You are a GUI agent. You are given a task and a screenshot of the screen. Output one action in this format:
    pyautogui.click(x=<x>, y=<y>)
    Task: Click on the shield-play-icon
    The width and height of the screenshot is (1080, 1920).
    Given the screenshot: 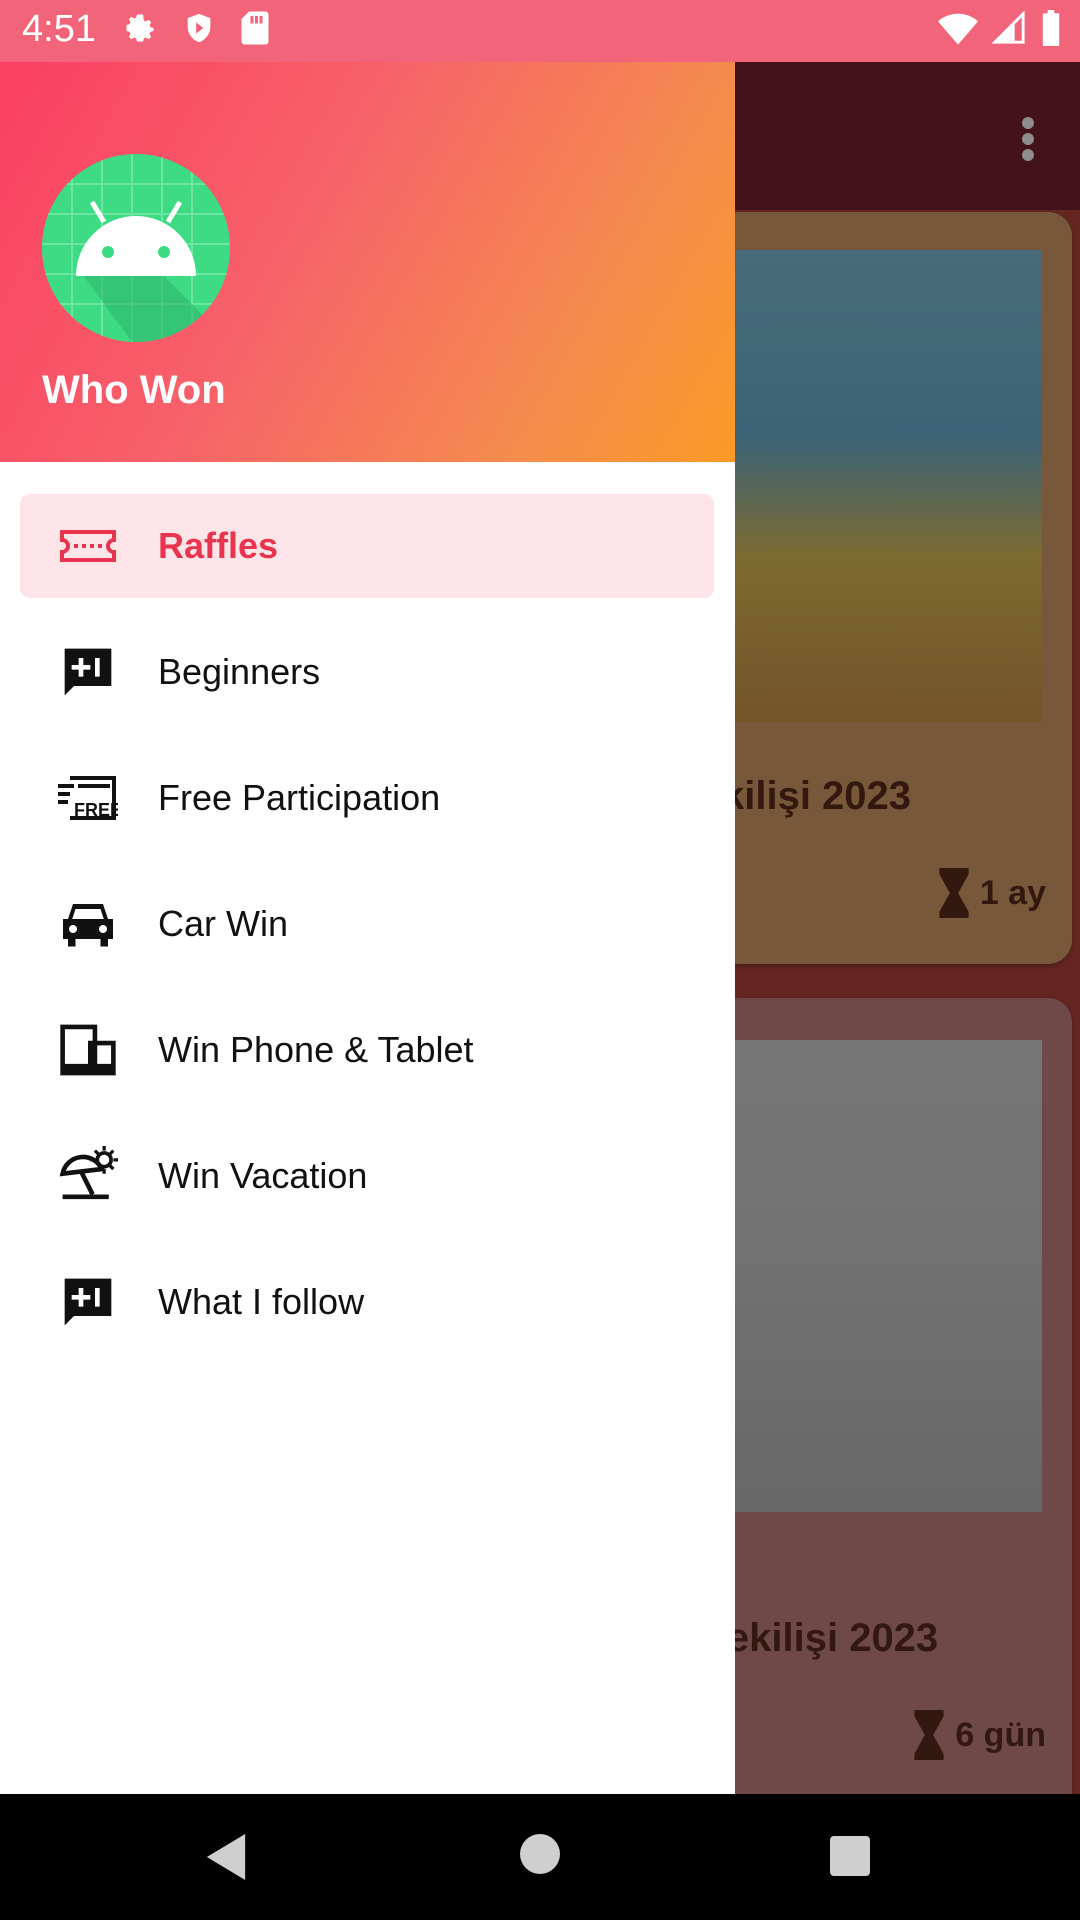 What is the action you would take?
    pyautogui.click(x=199, y=28)
    